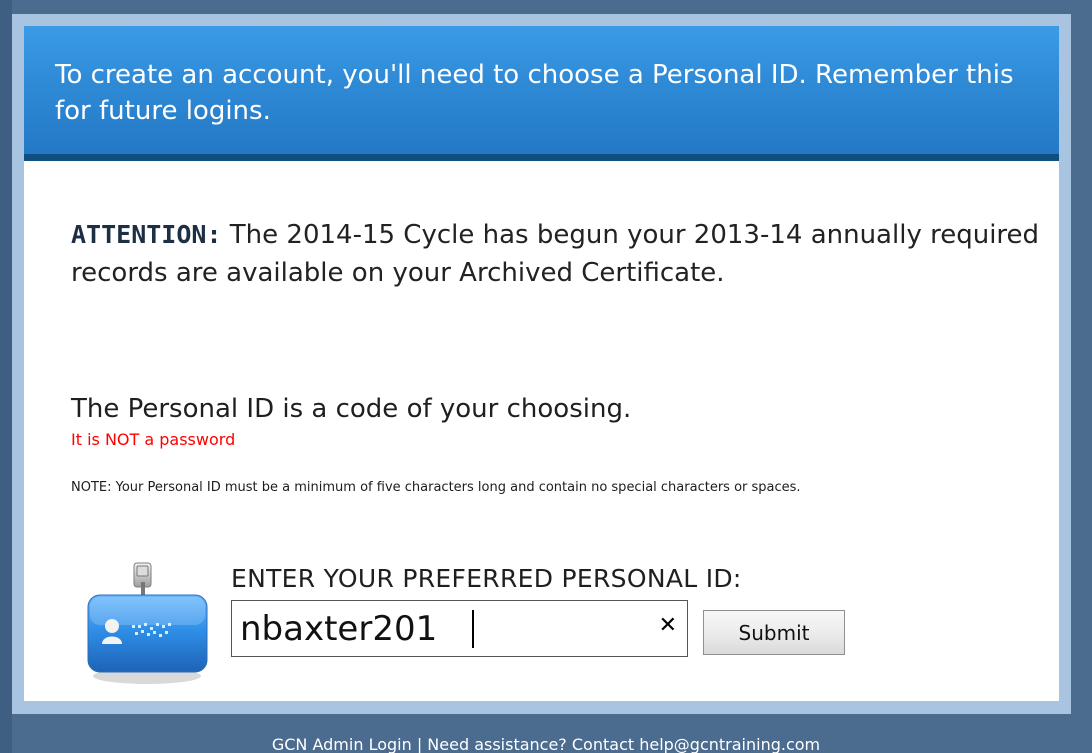  I want to click on password-warning: It is NOT a password, so click(153, 439).